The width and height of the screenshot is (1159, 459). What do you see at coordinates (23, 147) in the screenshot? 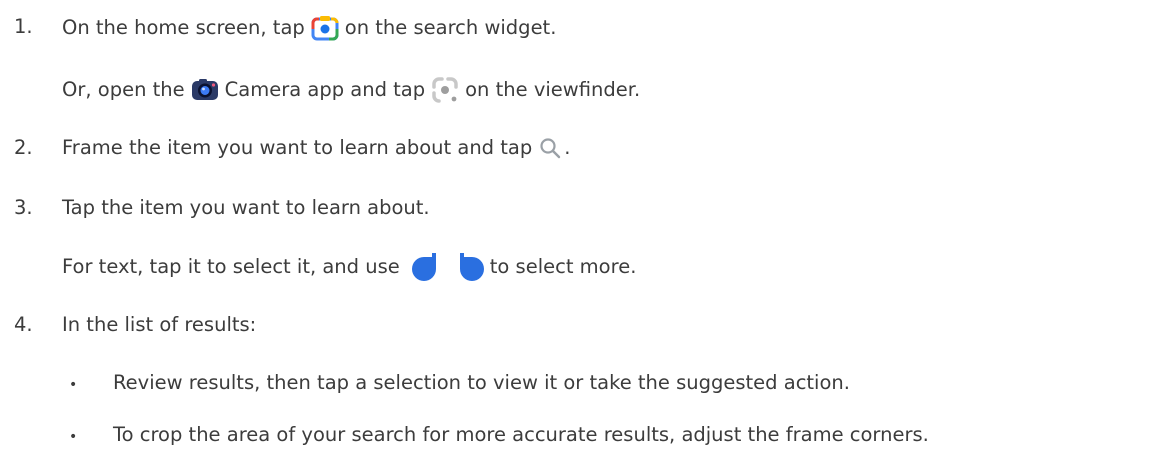
I see `step-number: 2.` at bounding box center [23, 147].